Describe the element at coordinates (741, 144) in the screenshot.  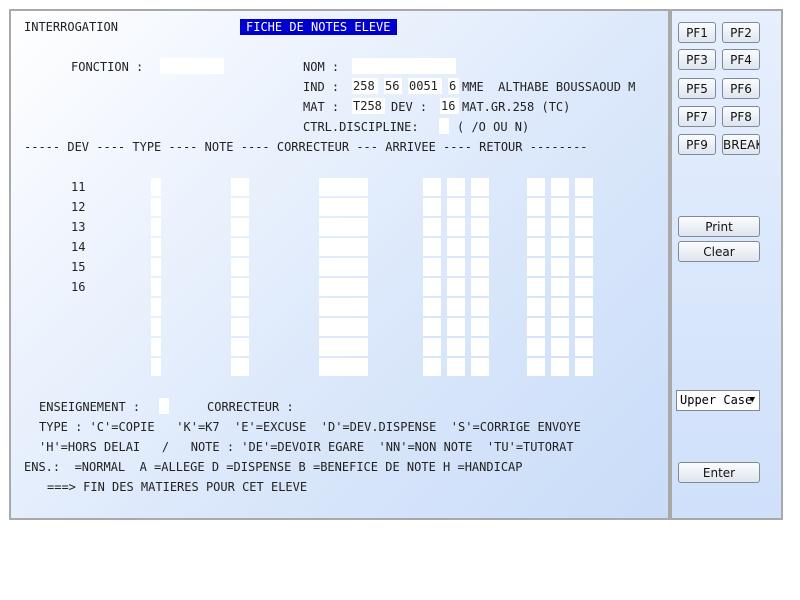
I see `break-key-button: BREAK` at that location.